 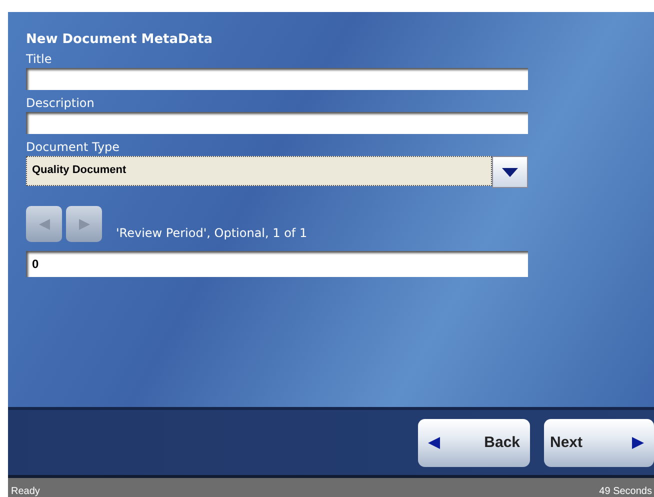 I want to click on dropdown-field: Quality Document, so click(x=259, y=171).